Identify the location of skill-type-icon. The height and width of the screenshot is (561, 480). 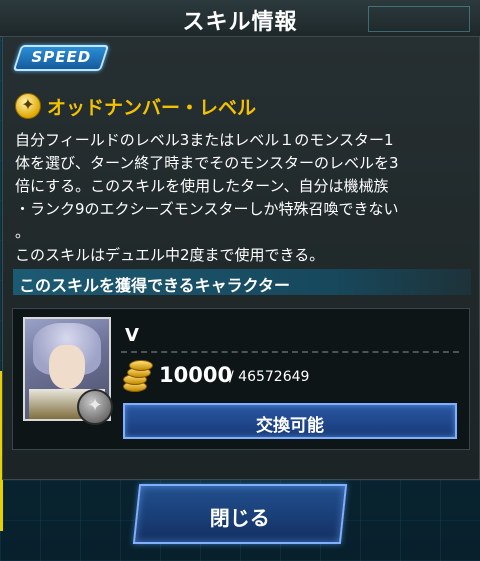
(95, 407).